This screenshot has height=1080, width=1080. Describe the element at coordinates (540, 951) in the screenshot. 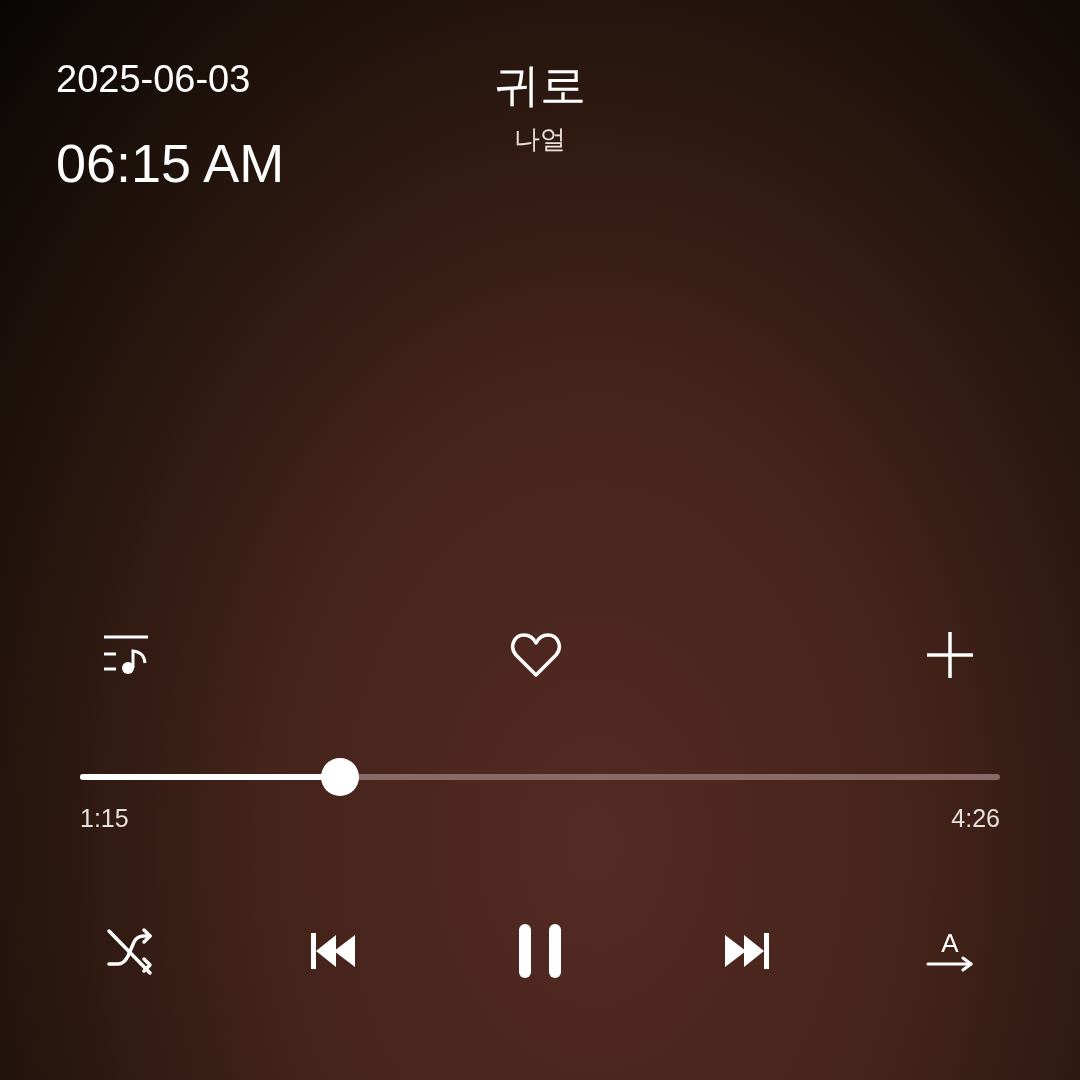

I see `pause-icon` at that location.